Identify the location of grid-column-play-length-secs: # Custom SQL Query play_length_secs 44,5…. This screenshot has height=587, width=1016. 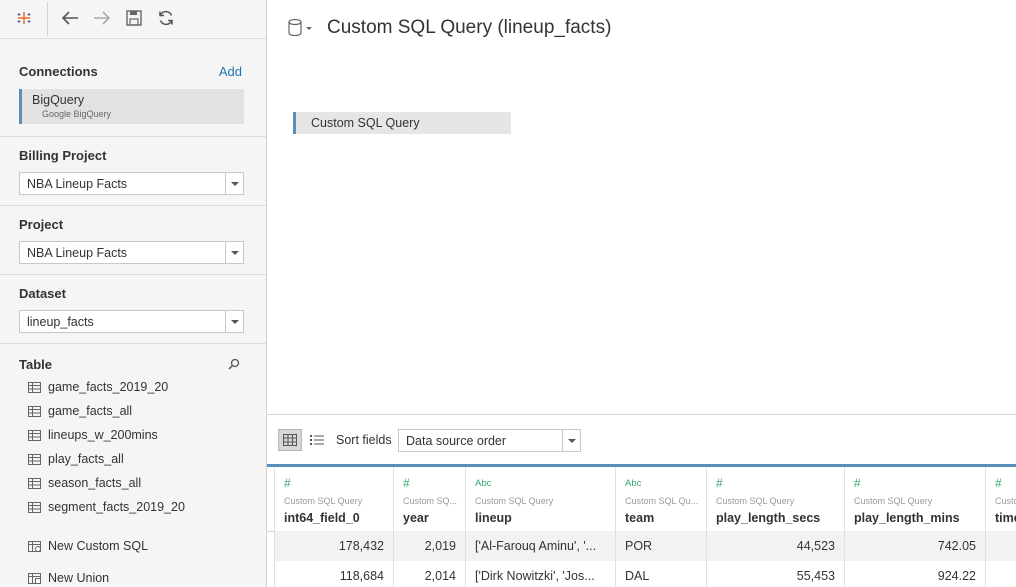
(776, 527).